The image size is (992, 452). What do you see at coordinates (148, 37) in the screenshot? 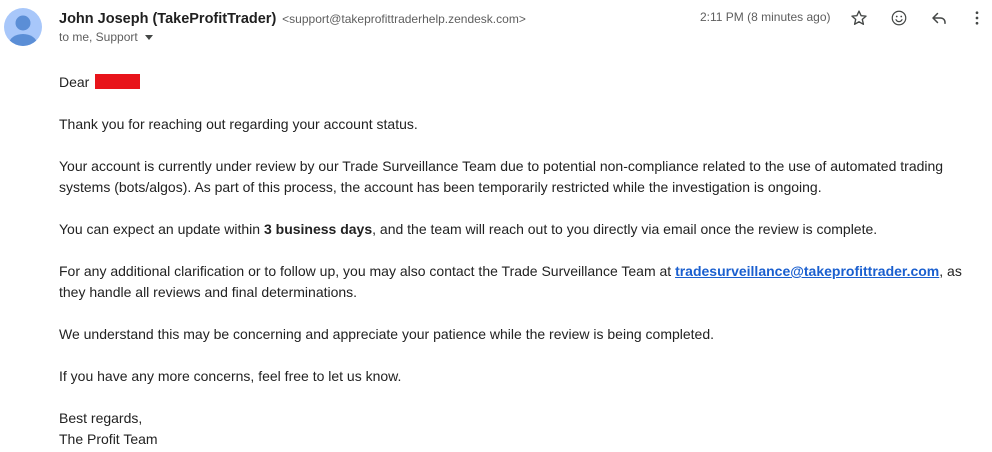
I see `chevron-down-icon` at bounding box center [148, 37].